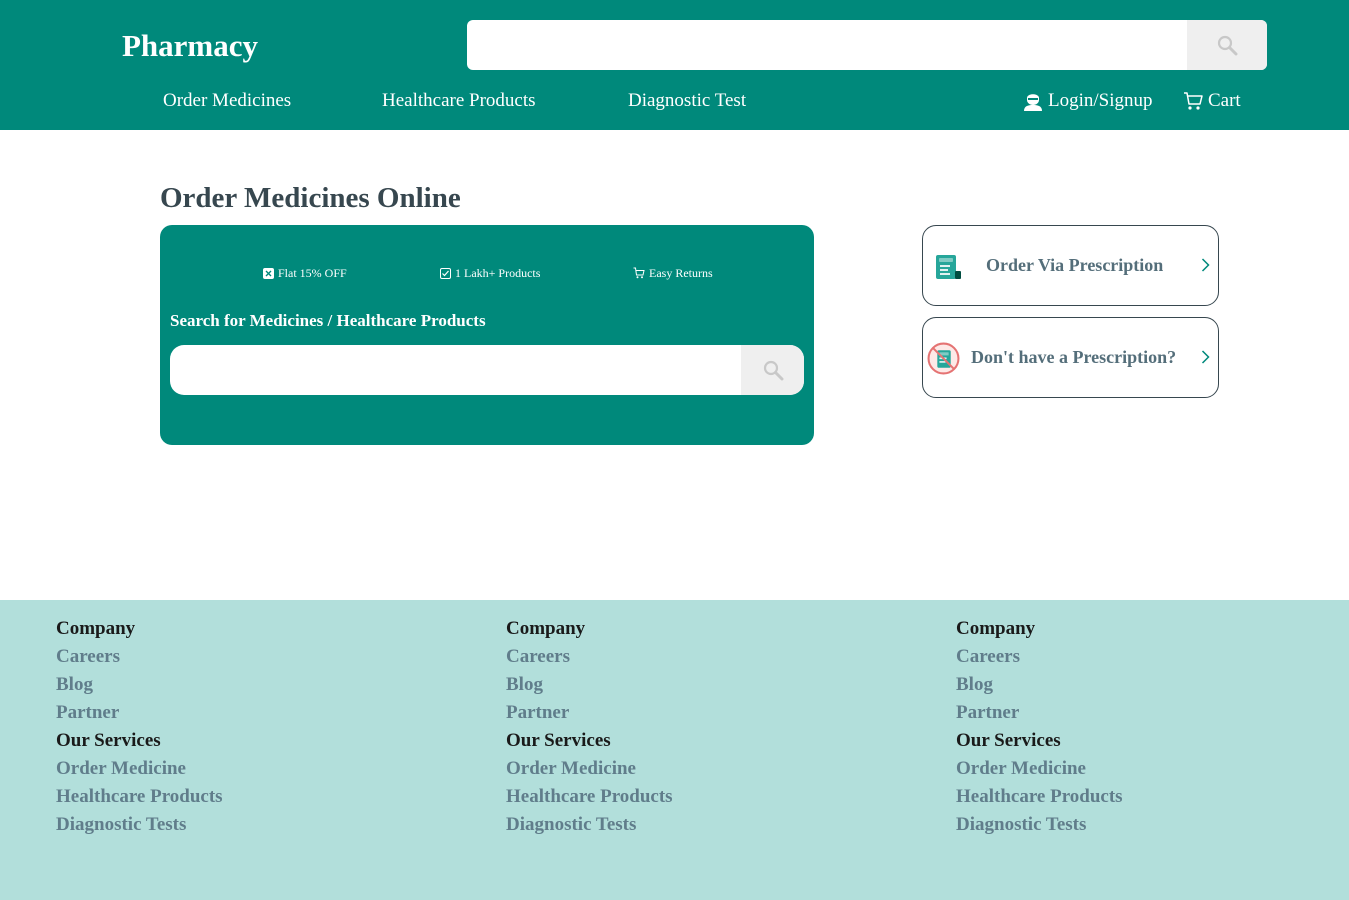  Describe the element at coordinates (943, 358) in the screenshot. I see `no-prescription-icon` at that location.